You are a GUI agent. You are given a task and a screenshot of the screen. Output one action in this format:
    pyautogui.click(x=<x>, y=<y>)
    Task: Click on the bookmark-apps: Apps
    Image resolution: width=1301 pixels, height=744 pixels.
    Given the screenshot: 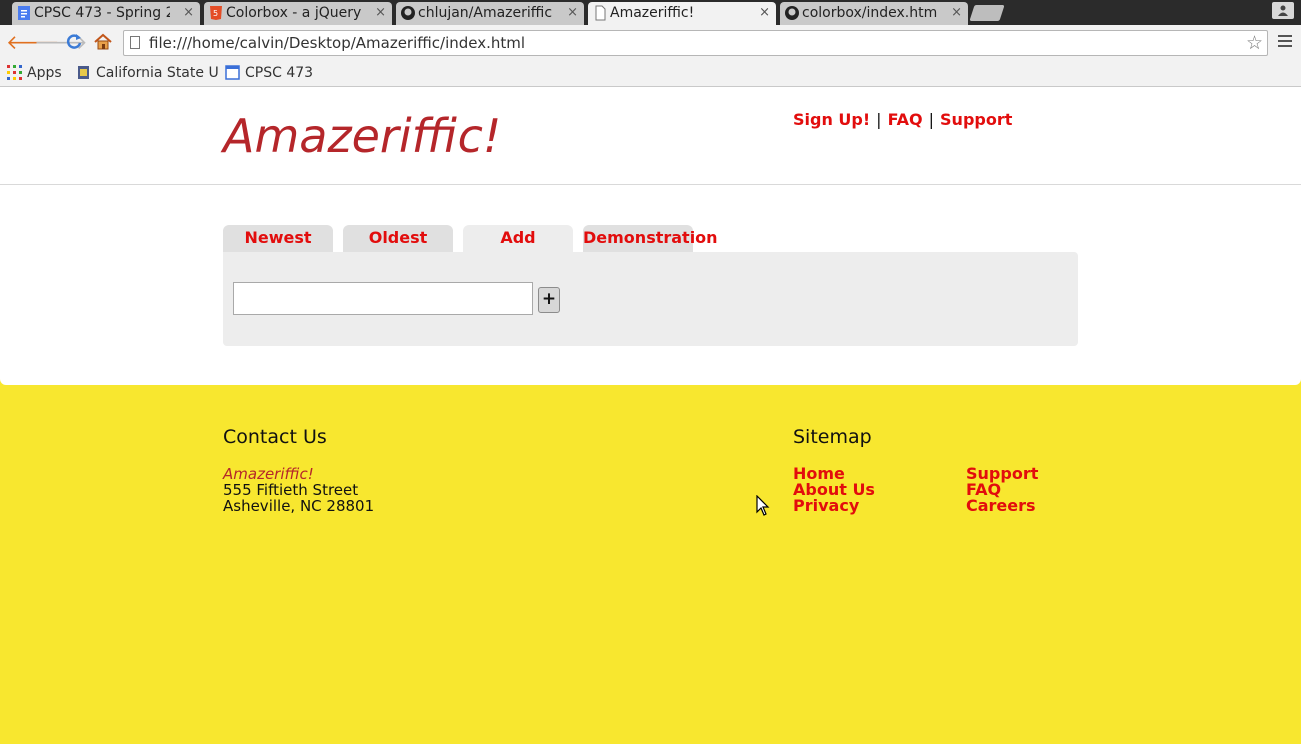 What is the action you would take?
    pyautogui.click(x=34, y=73)
    